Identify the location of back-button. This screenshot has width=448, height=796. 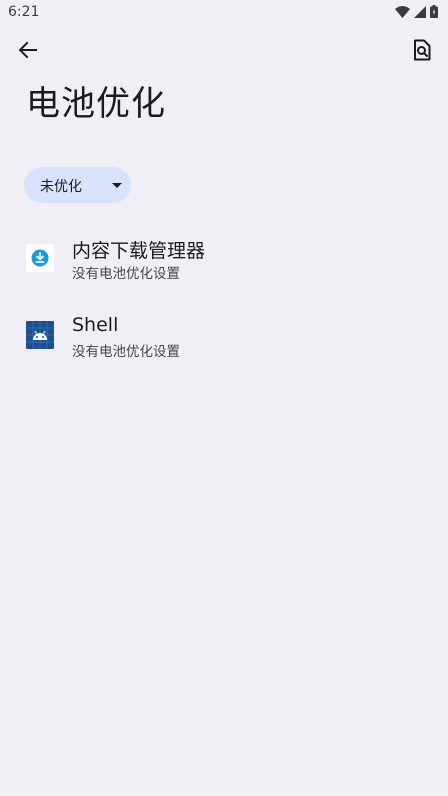
(28, 52).